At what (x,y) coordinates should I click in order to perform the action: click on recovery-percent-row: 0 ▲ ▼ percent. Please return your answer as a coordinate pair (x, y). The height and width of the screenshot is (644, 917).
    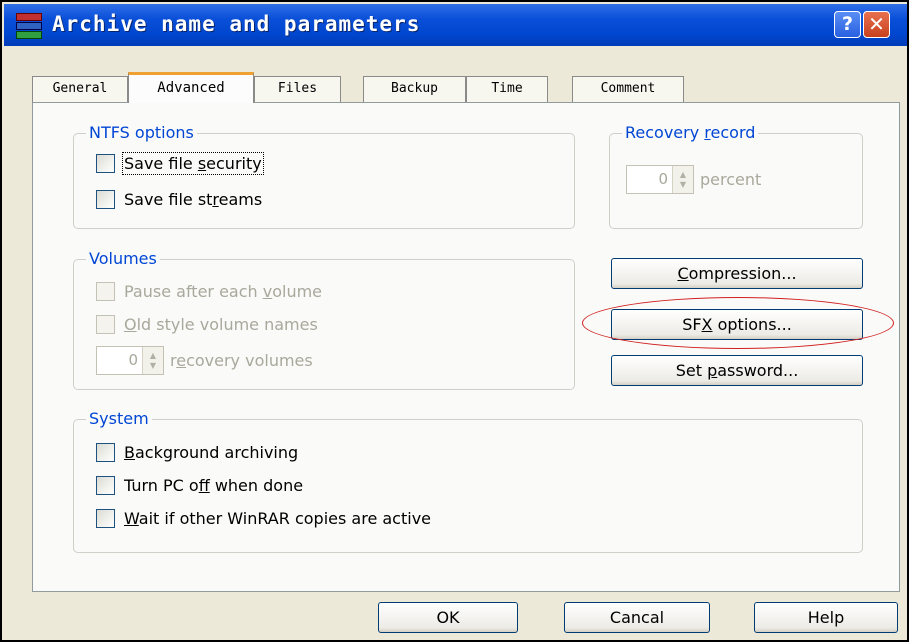
    Looking at the image, I should click on (693, 179).